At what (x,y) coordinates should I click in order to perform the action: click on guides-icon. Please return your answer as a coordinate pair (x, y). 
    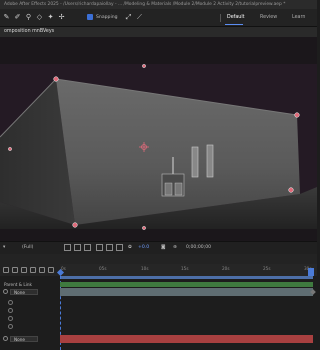
    Looking at the image, I should click on (119, 247).